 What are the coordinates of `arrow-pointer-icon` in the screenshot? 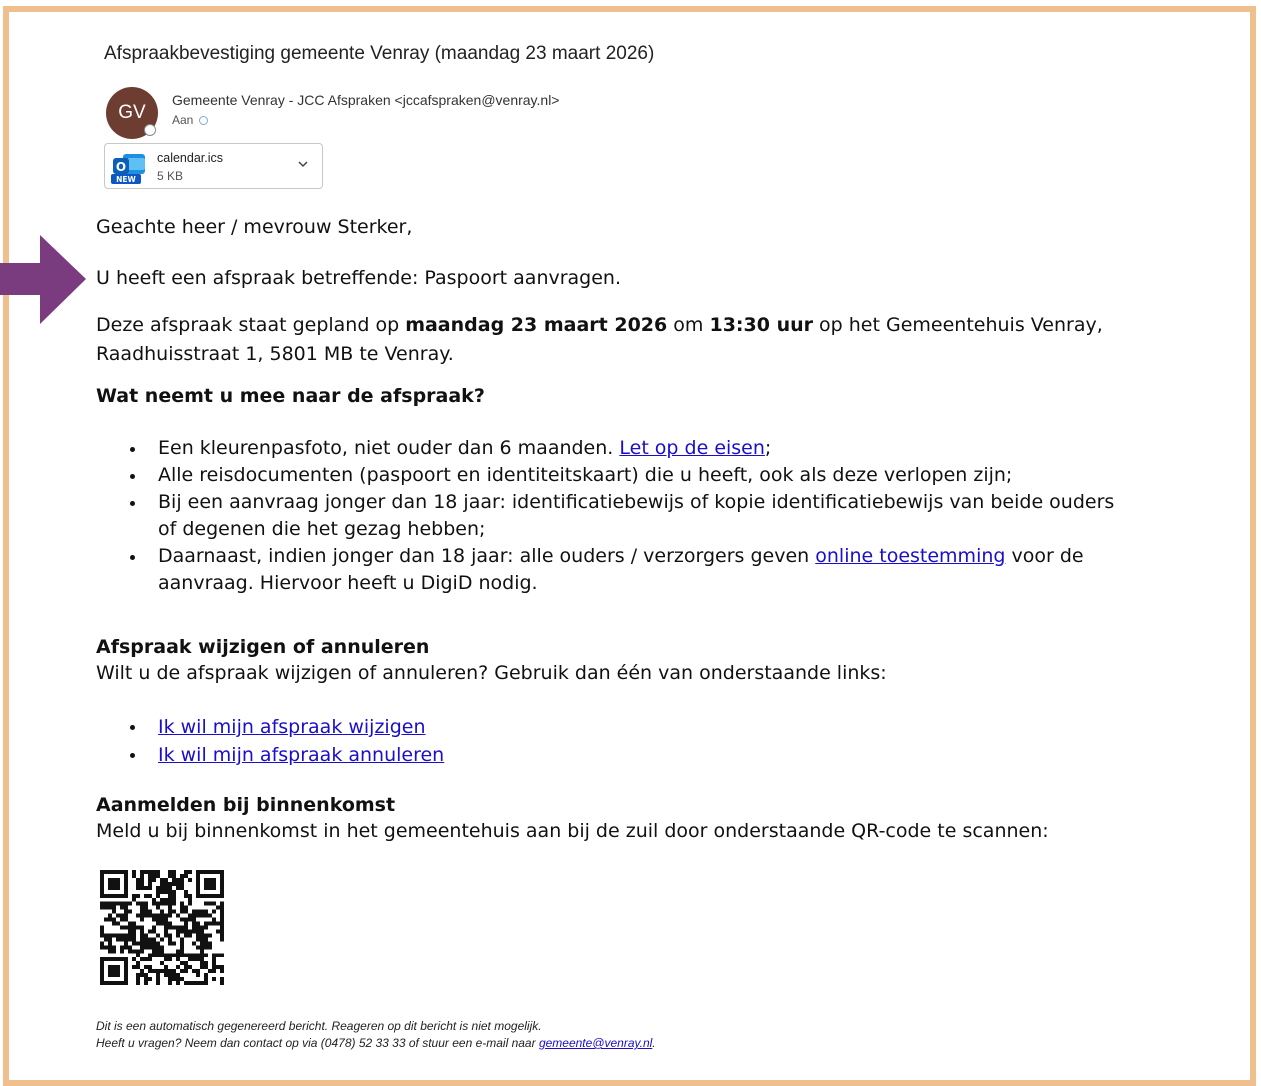 It's located at (43, 279).